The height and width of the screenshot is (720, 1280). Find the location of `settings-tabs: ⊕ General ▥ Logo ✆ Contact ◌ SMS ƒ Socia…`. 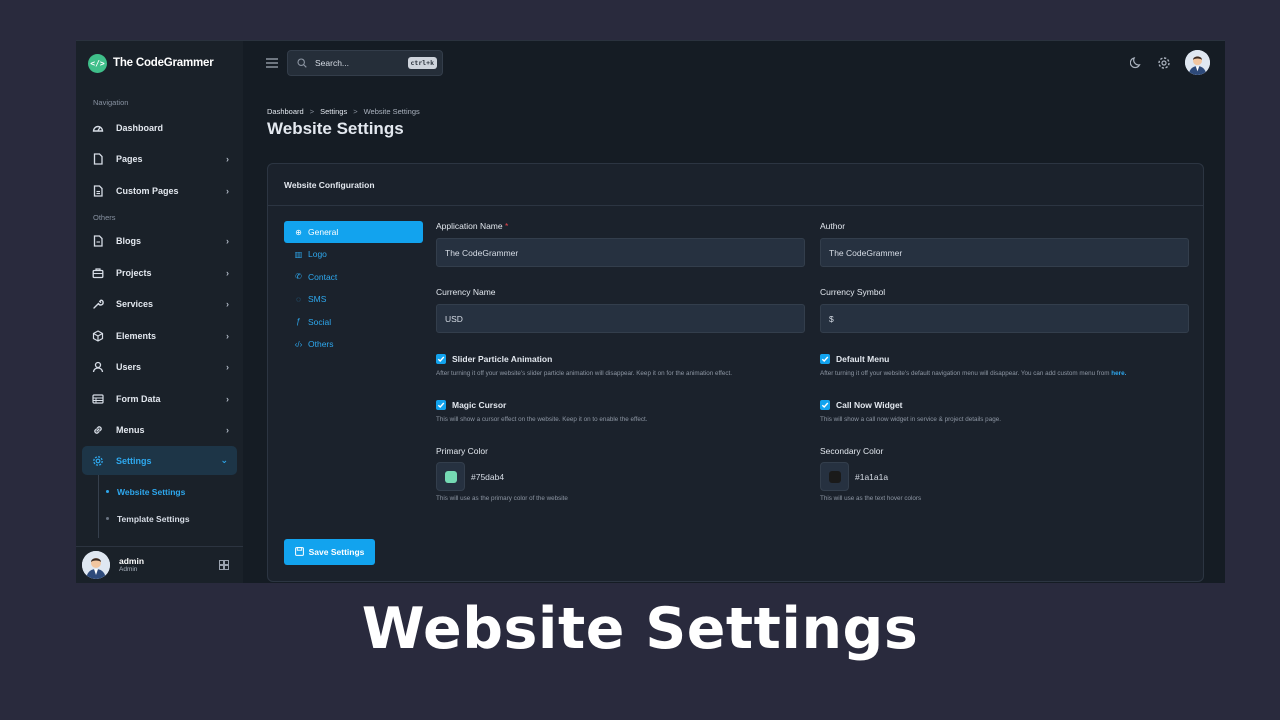

settings-tabs: ⊕ General ▥ Logo ✆ Contact ◌ SMS ƒ Socia… is located at coordinates (353, 288).